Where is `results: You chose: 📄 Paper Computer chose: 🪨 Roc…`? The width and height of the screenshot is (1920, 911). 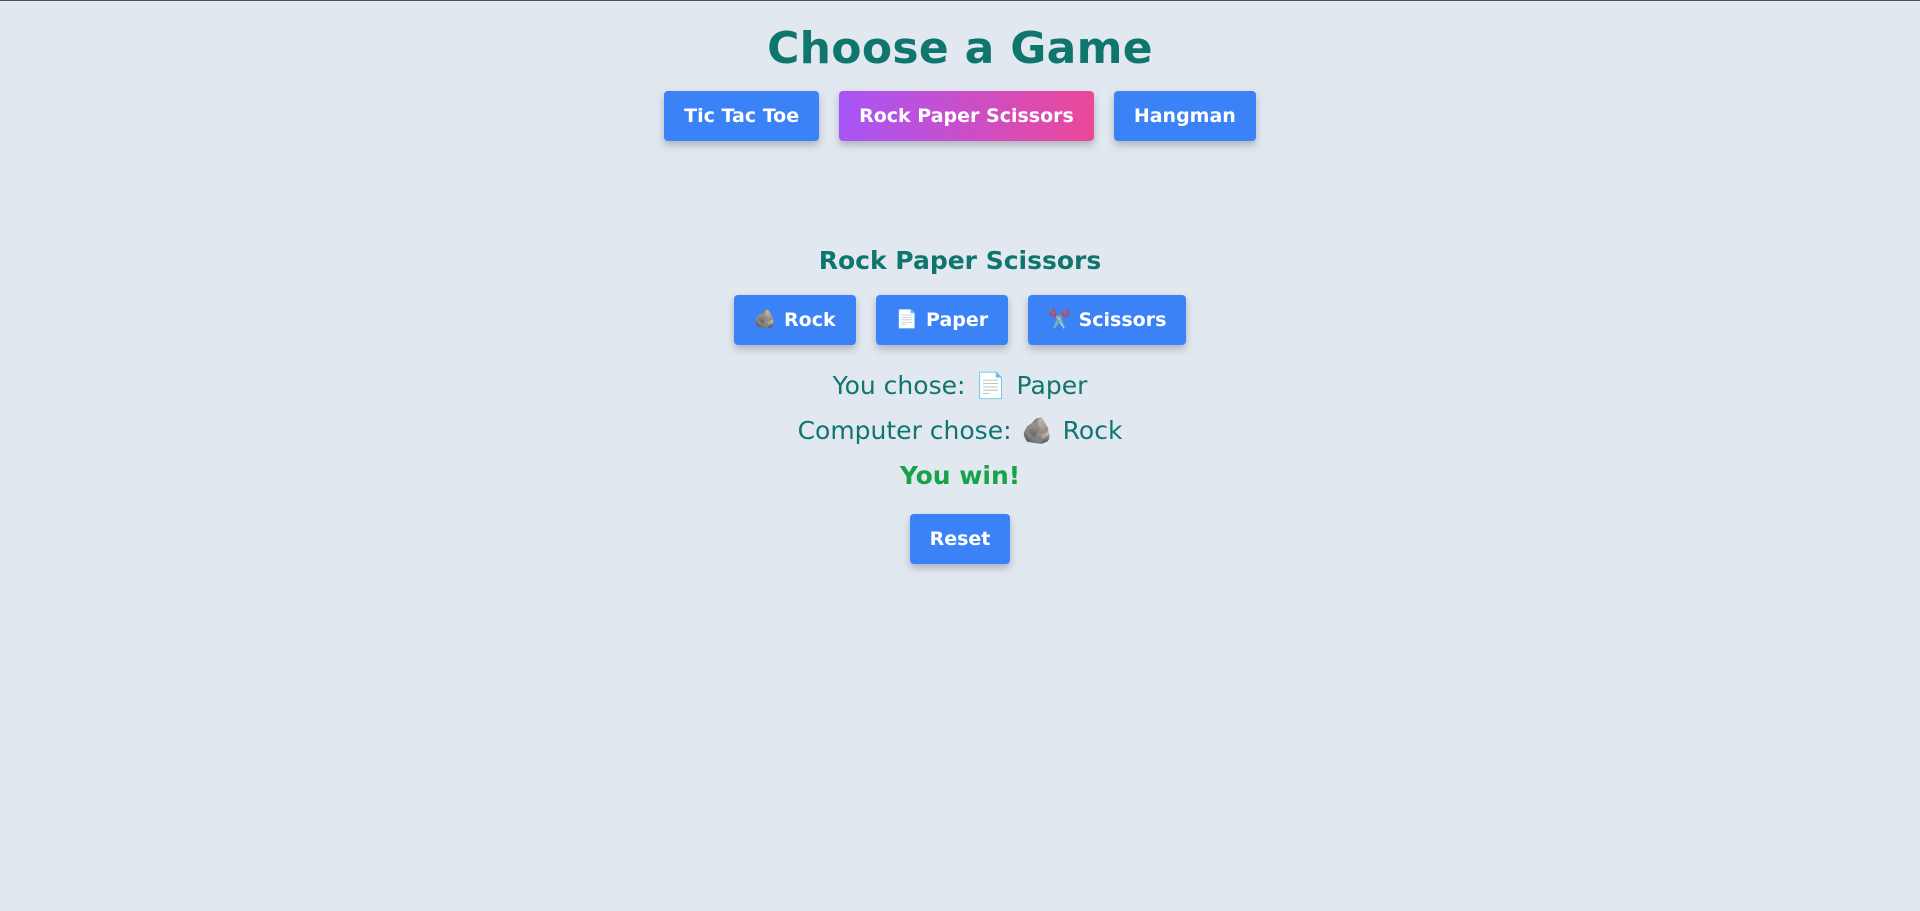
results: You chose: 📄 Paper Computer chose: 🪨 Roc… is located at coordinates (960, 430).